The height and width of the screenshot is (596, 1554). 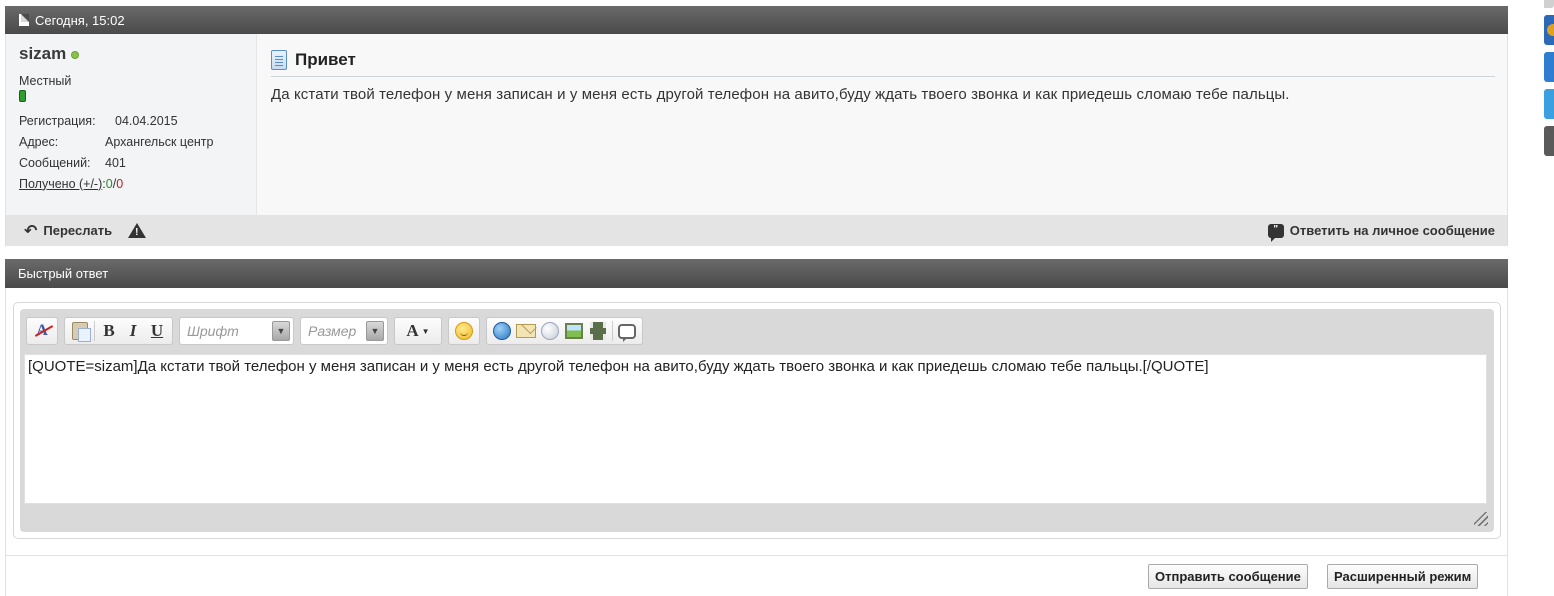 I want to click on reply-private-message-button: " Ответить на личное сообщение, so click(x=1381, y=232).